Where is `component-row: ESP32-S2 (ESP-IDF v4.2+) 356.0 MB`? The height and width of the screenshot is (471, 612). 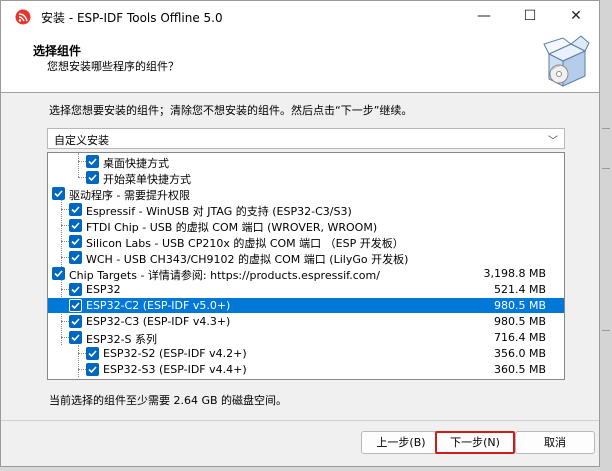 component-row: ESP32-S2 (ESP-IDF v4.2+) 356.0 MB is located at coordinates (306, 353).